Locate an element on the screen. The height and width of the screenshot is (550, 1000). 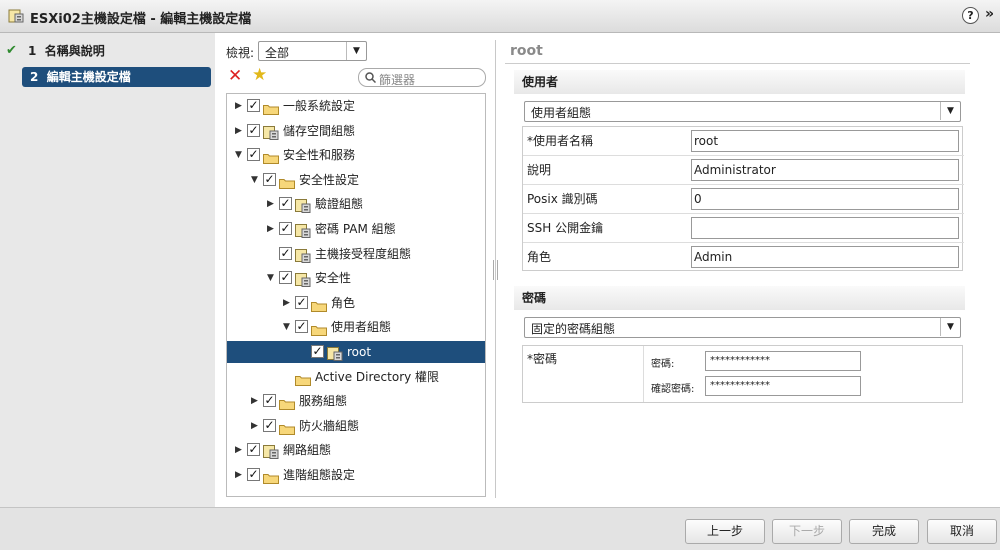
tree-node: ▼ ✓ 安全性設定 is located at coordinates (356, 180).